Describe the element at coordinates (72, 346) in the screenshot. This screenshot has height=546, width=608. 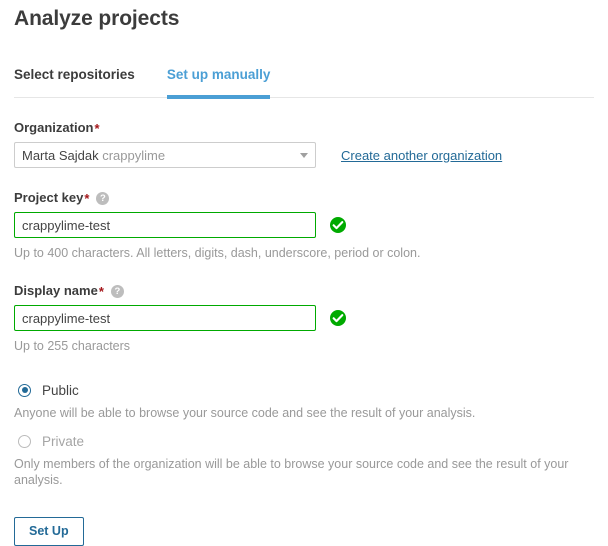
I see `display-name-hint: Up to 255 characters` at that location.